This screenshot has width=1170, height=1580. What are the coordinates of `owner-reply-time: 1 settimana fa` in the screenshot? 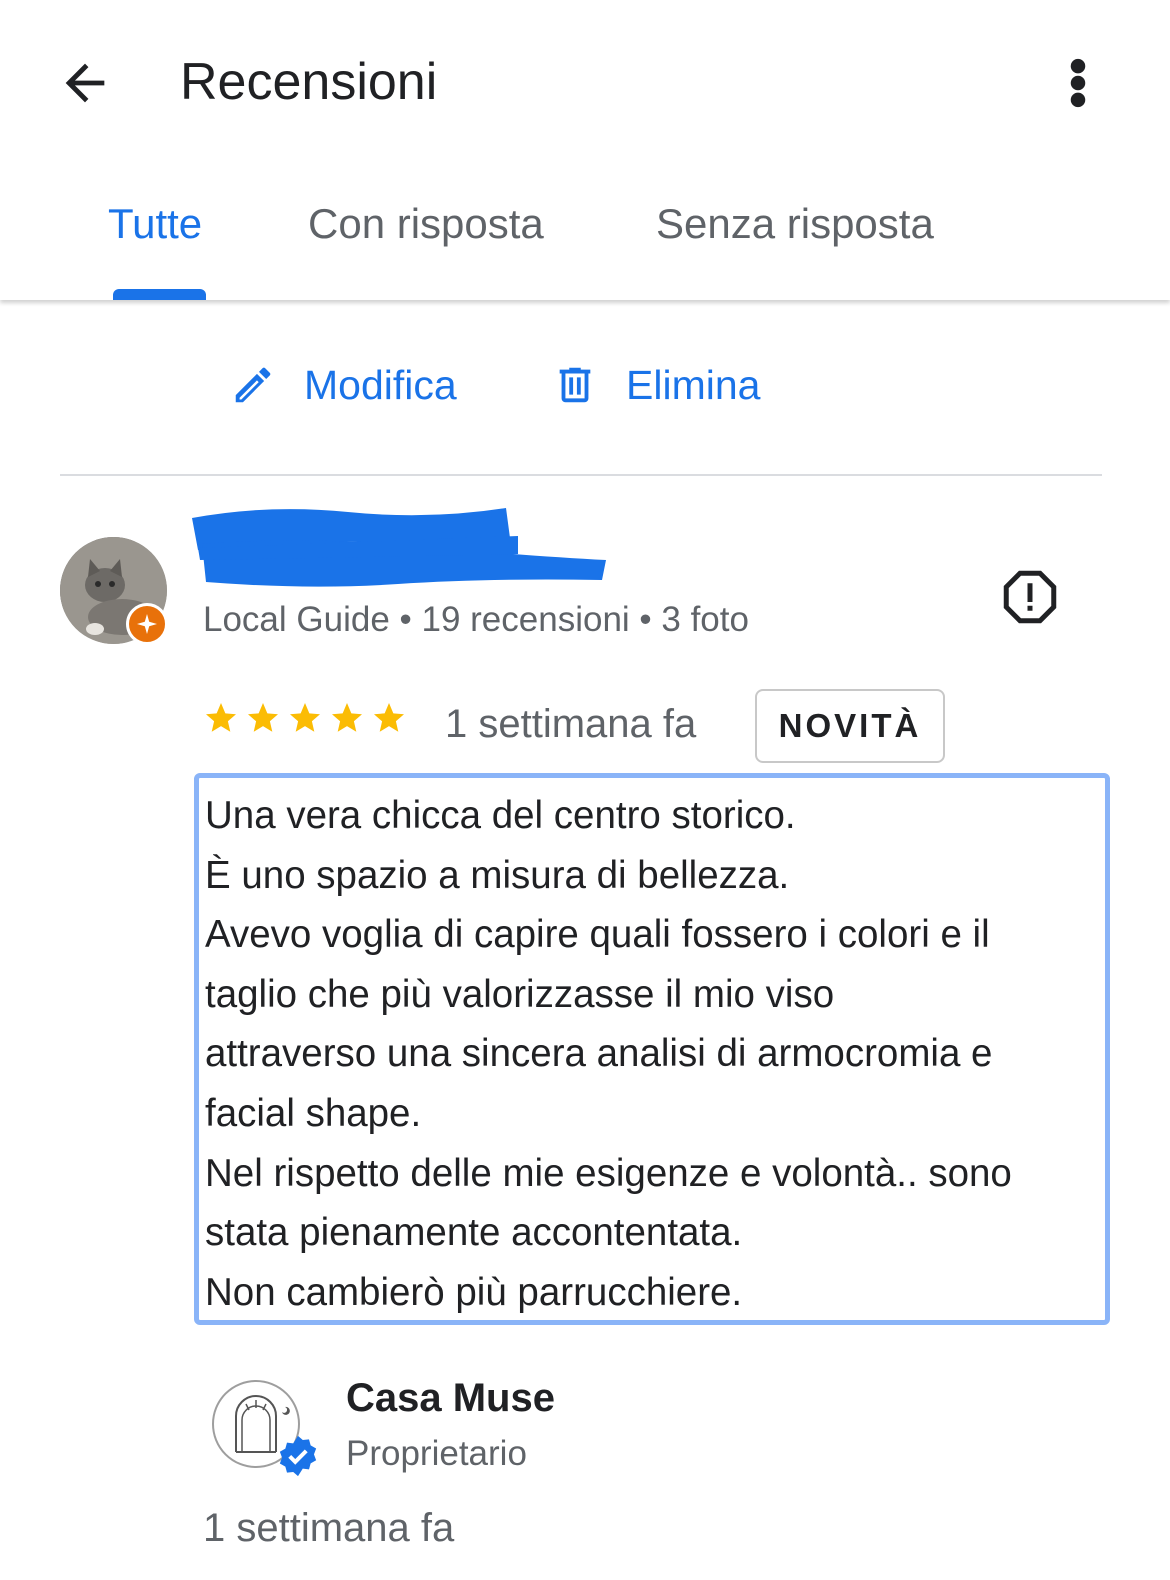 It's located at (329, 1528).